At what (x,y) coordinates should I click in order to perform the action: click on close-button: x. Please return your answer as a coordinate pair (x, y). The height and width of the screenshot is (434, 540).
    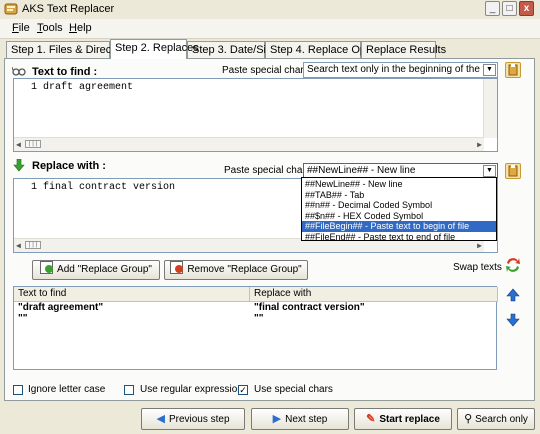
    Looking at the image, I should click on (526, 8).